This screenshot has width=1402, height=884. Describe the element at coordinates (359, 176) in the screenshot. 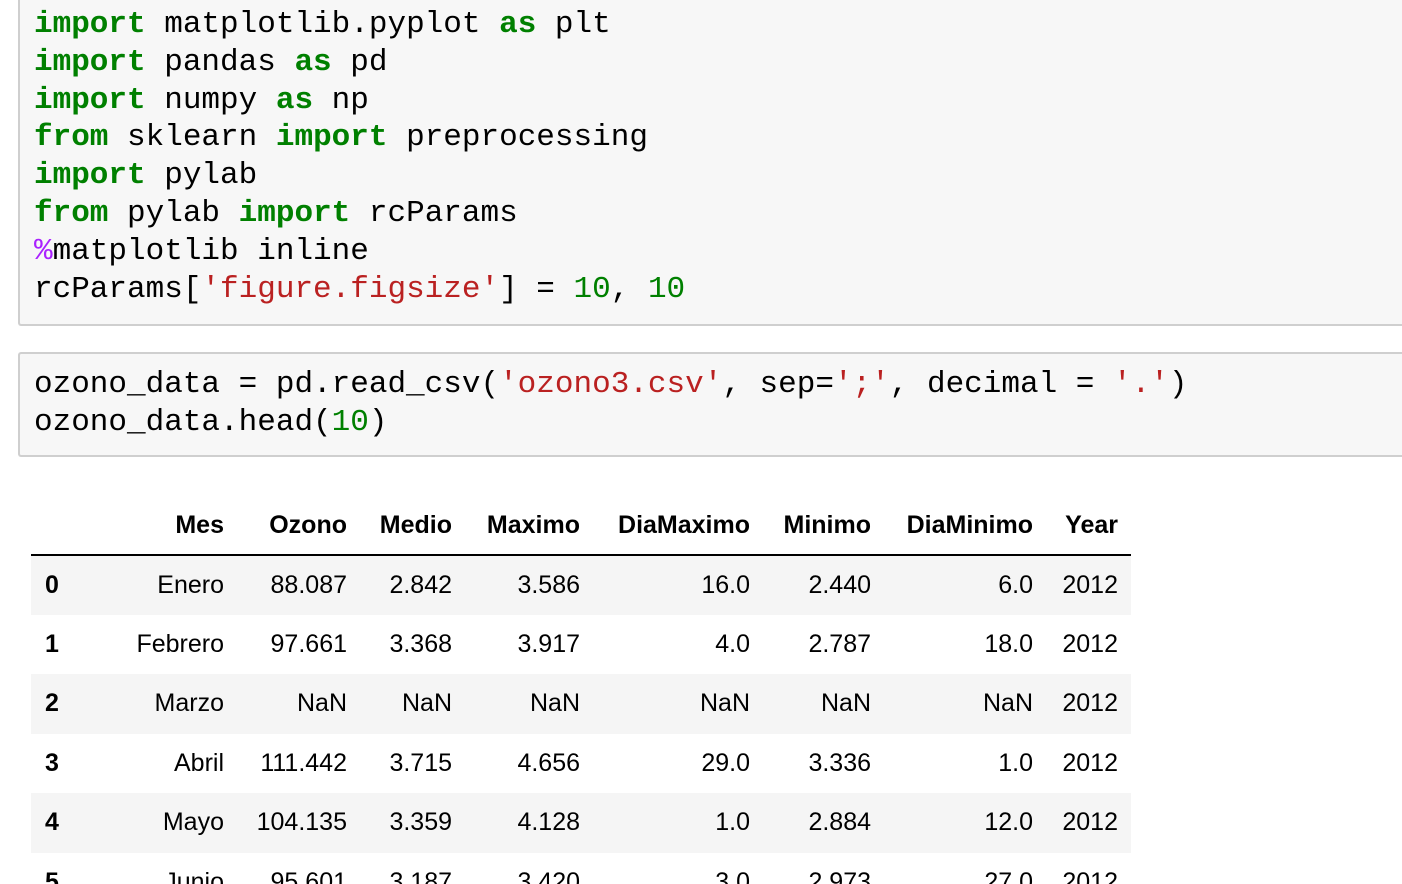

I see `code-line: import pylab` at that location.